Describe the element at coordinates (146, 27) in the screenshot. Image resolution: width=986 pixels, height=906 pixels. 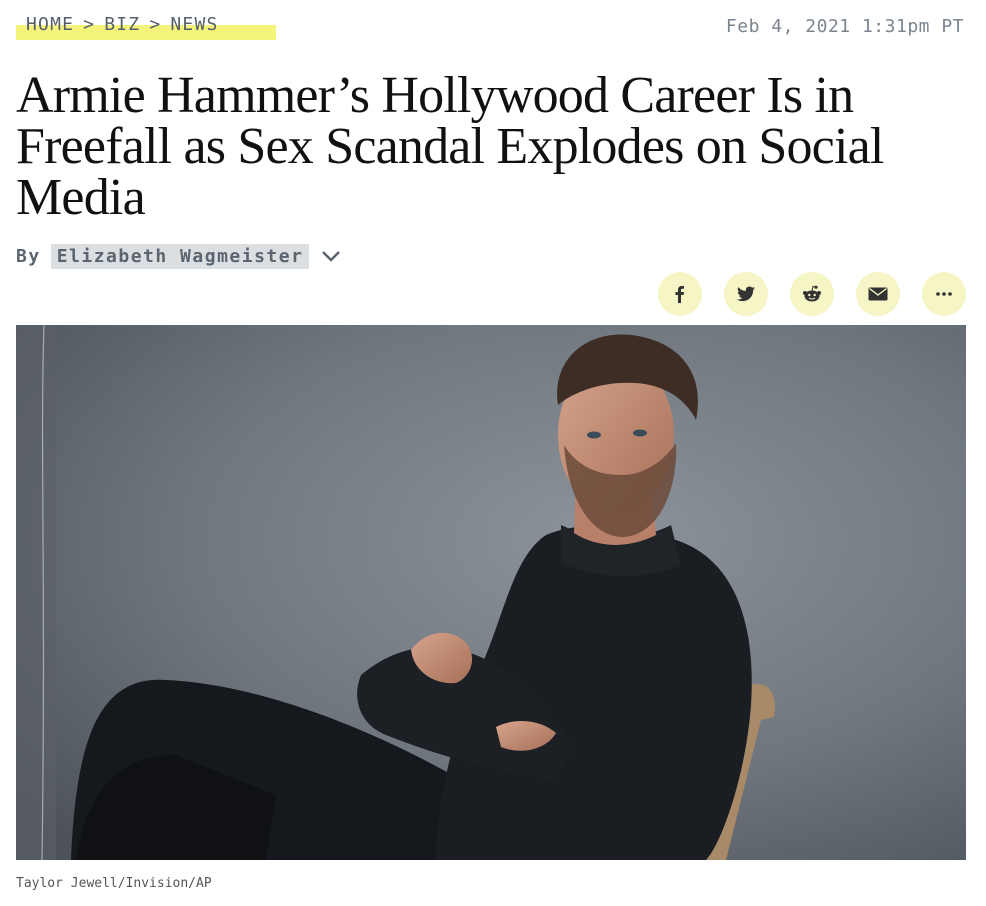
I see `breadcrumb: HOME > BIZ > NEWS` at that location.